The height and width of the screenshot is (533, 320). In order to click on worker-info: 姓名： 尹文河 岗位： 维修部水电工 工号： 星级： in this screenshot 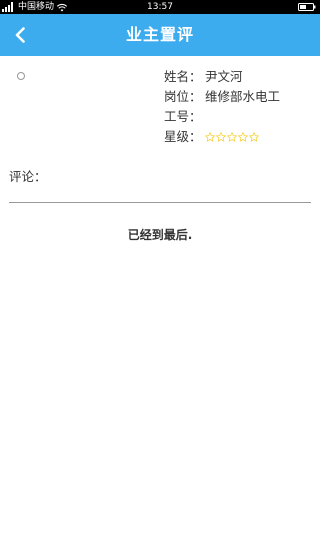, I will do `click(222, 107)`.